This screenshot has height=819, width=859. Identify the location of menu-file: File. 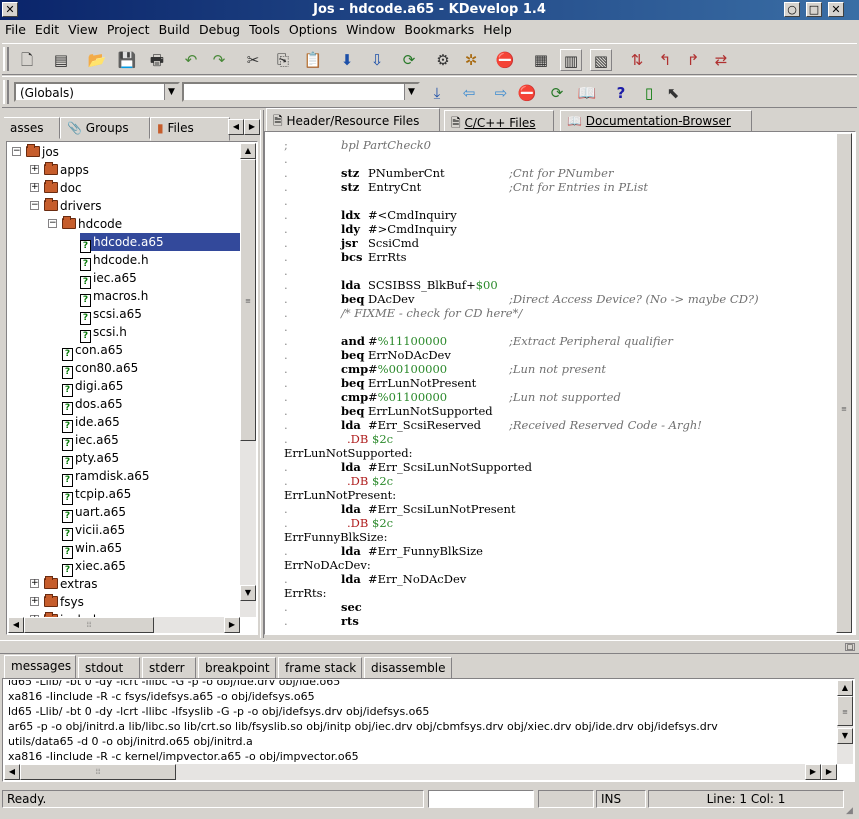
(15, 28).